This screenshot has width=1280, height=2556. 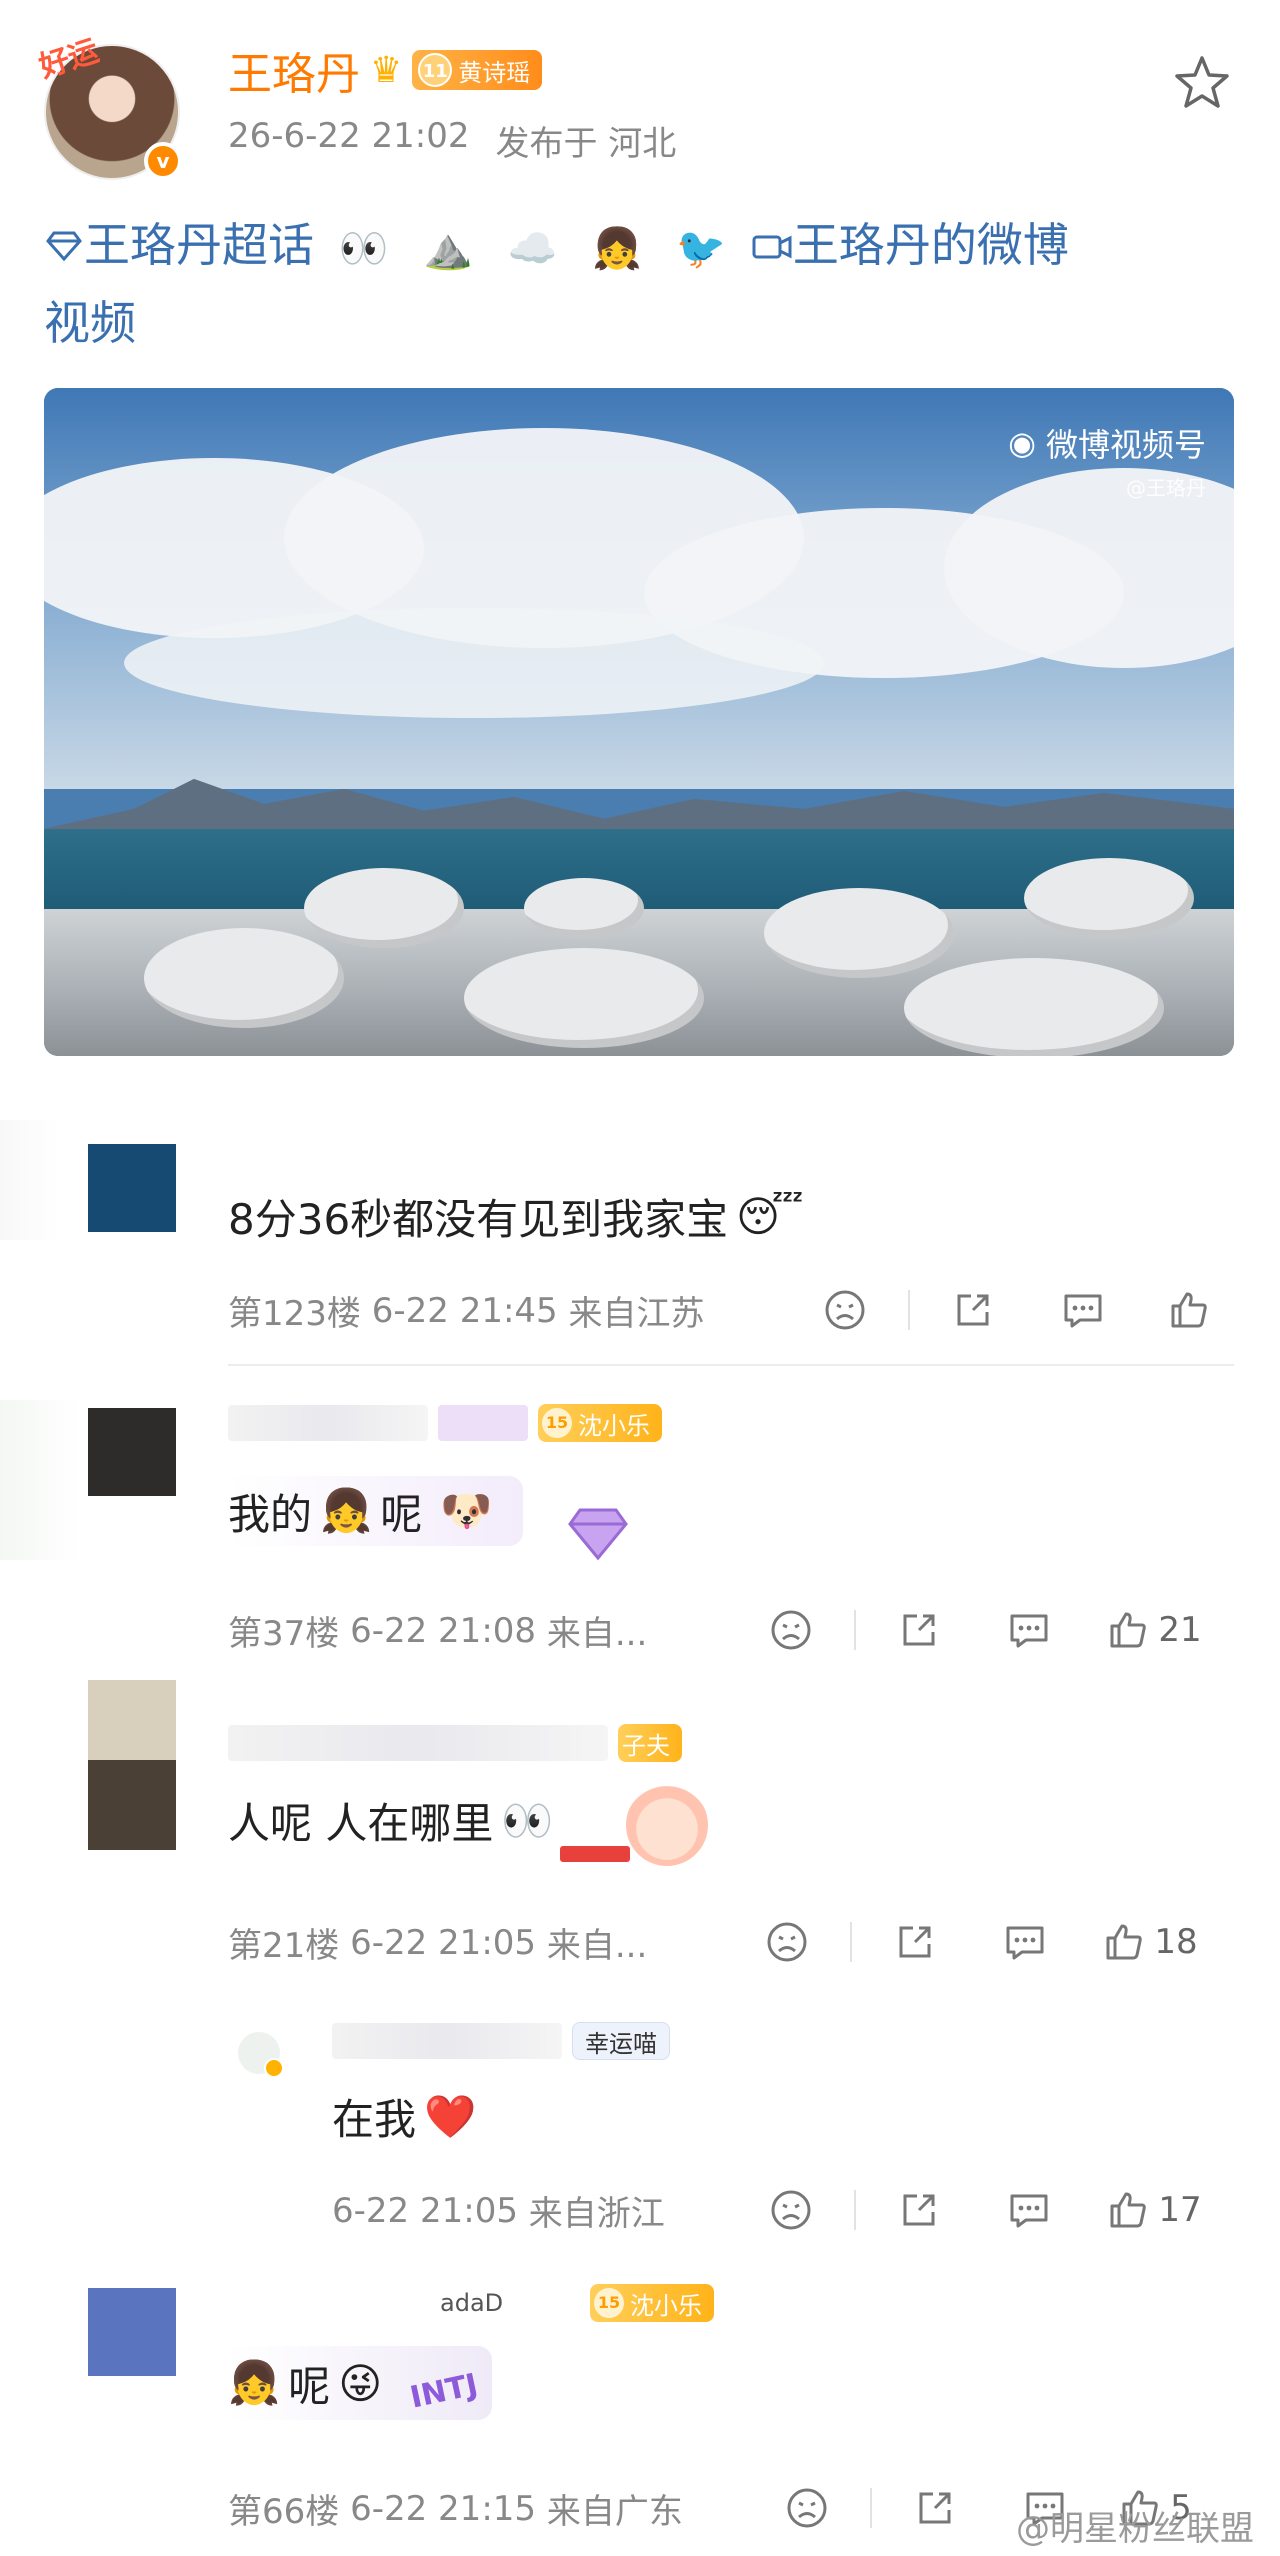 I want to click on fan-badge: 幸运喵, so click(x=621, y=2041).